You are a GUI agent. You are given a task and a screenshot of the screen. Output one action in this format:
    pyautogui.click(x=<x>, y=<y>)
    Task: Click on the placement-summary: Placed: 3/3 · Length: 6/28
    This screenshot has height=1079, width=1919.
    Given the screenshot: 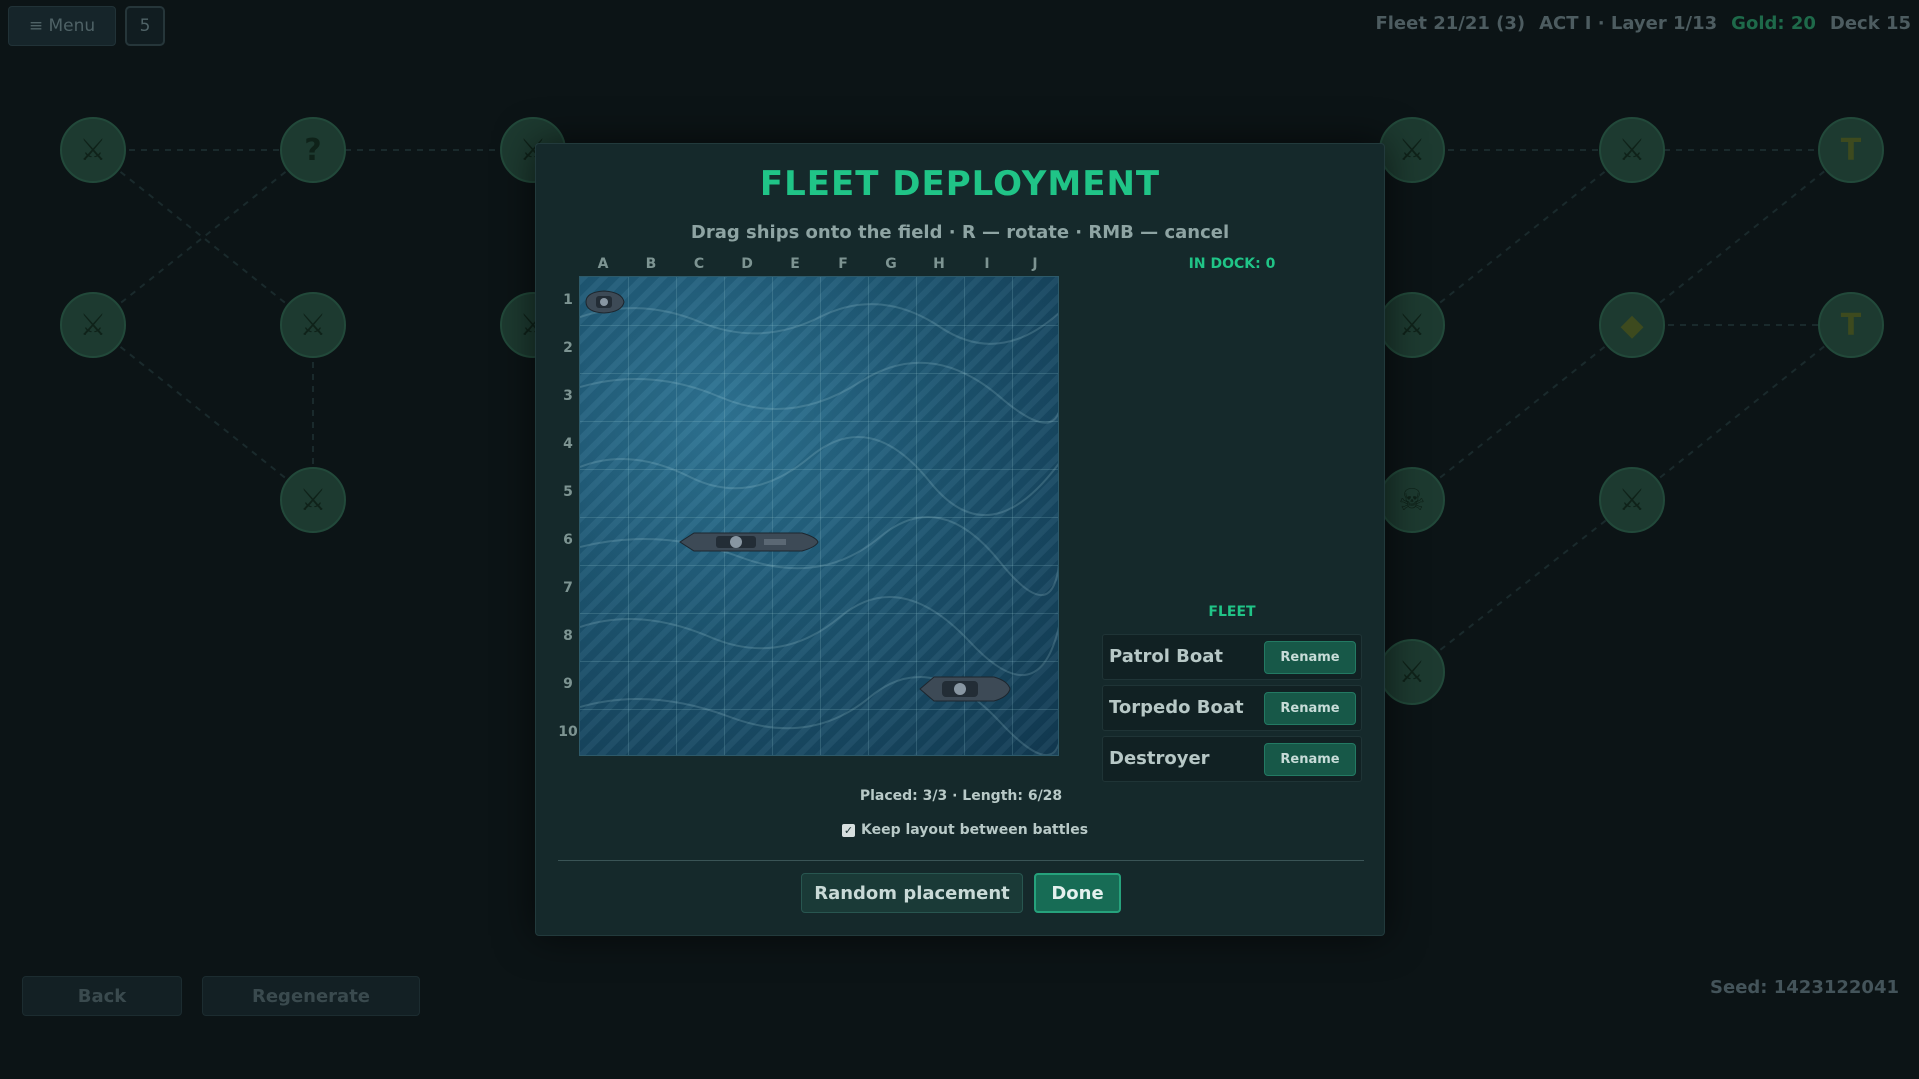 What is the action you would take?
    pyautogui.click(x=961, y=796)
    